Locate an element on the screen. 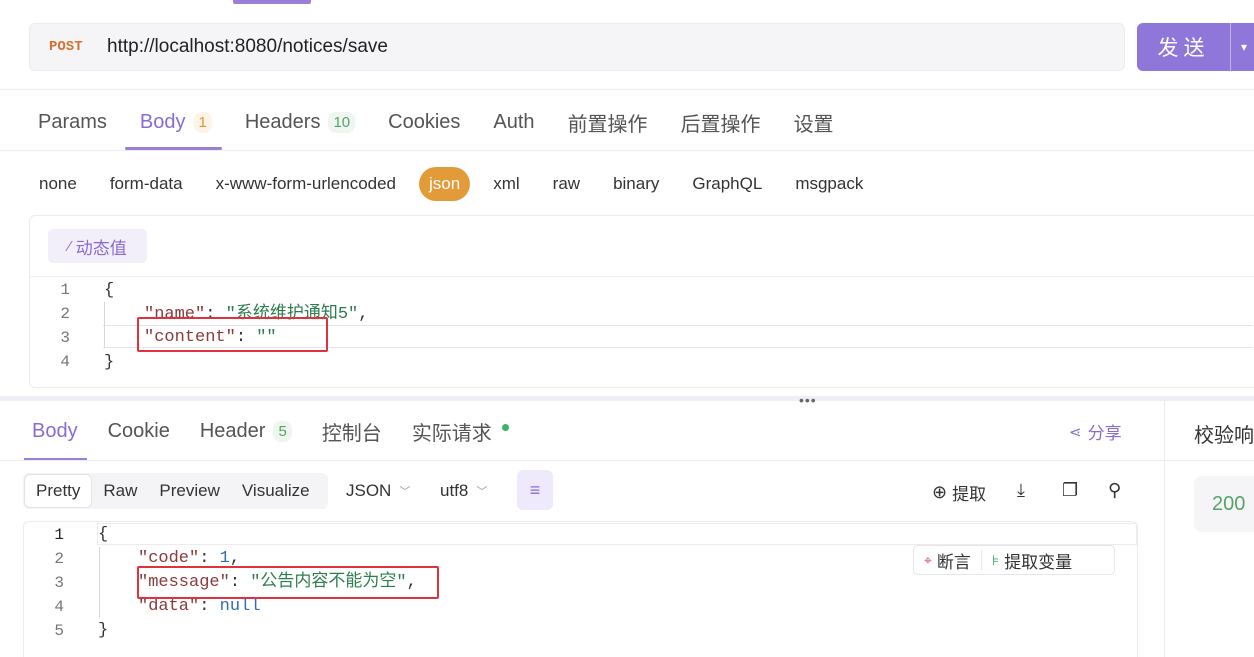 This screenshot has height=657, width=1254. tab-actual-request: 实际请求 is located at coordinates (460, 431).